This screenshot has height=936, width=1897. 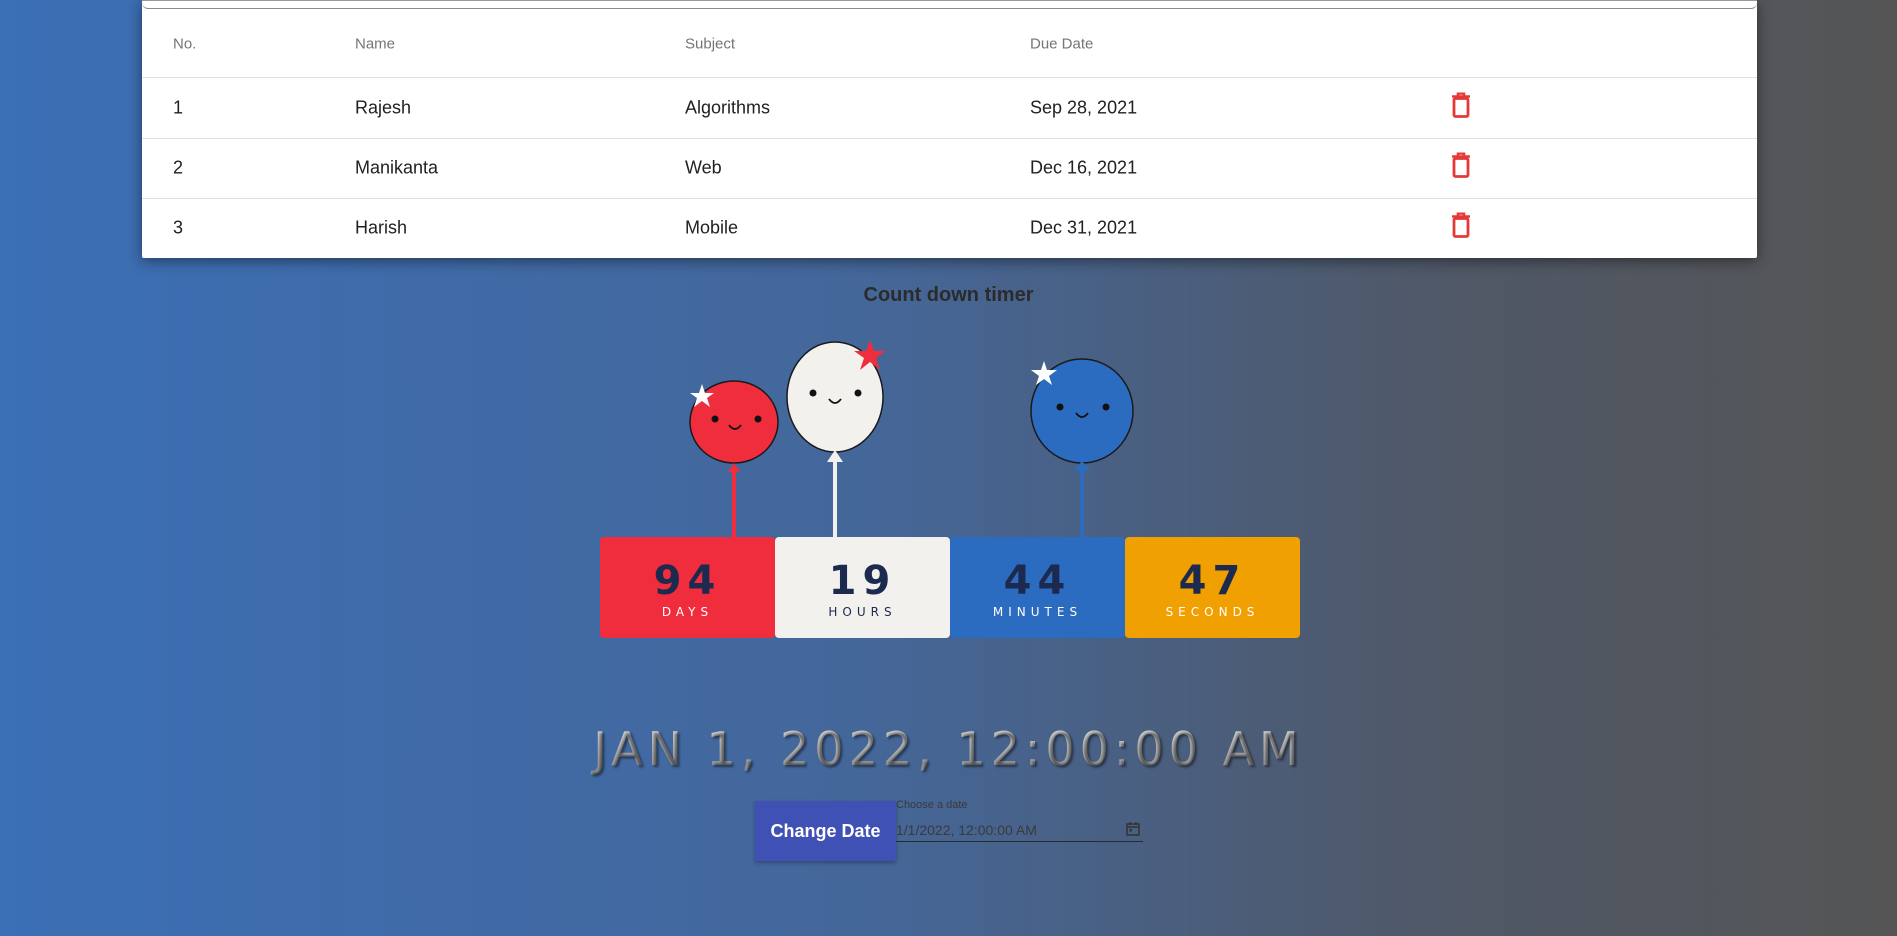 I want to click on header-subject: Subject, so click(x=710, y=44).